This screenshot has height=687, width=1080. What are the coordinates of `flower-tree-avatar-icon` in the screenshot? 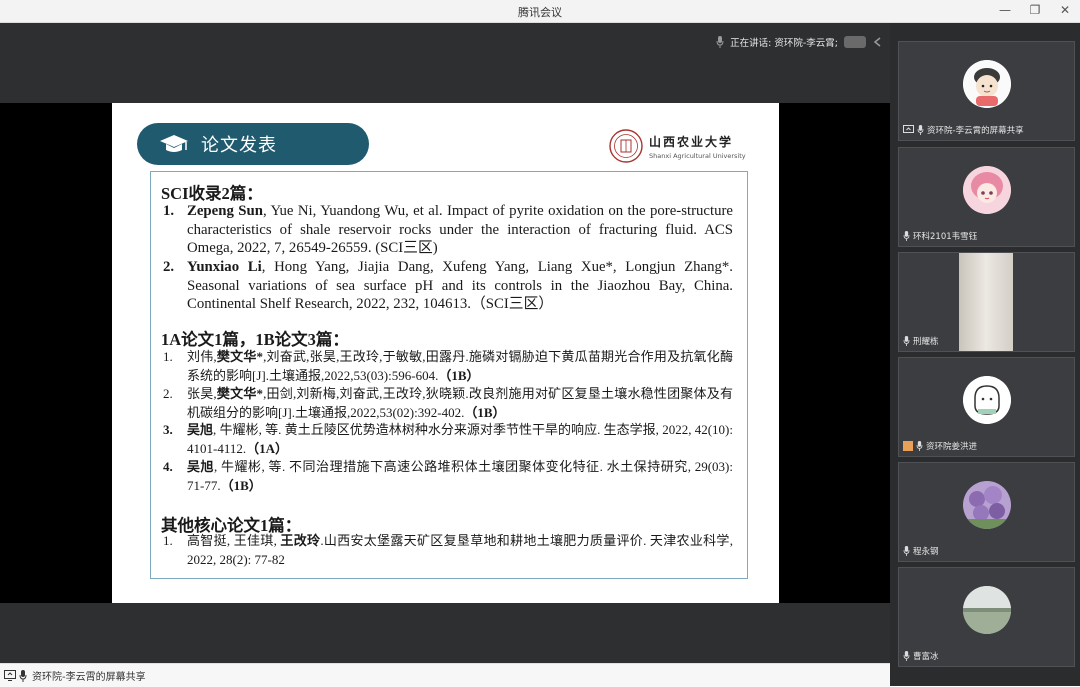 It's located at (987, 505).